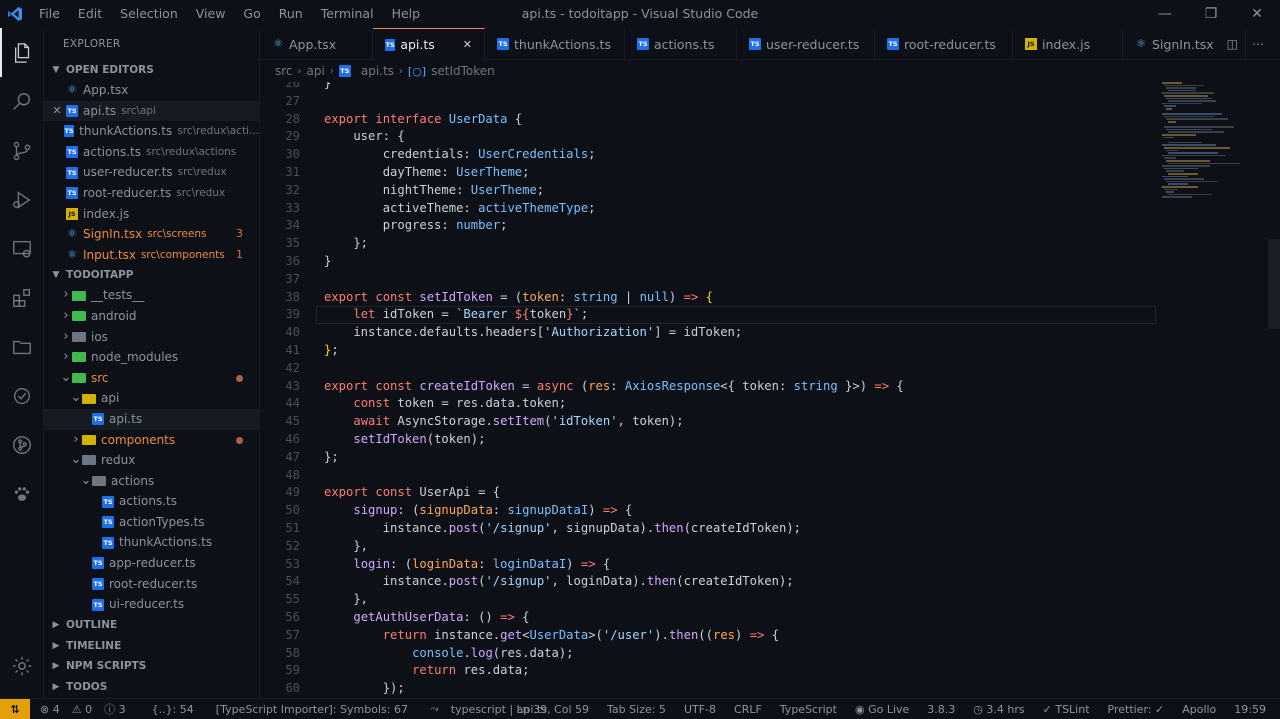  What do you see at coordinates (82, 709) in the screenshot?
I see `warnings-count: ⚠ 0` at bounding box center [82, 709].